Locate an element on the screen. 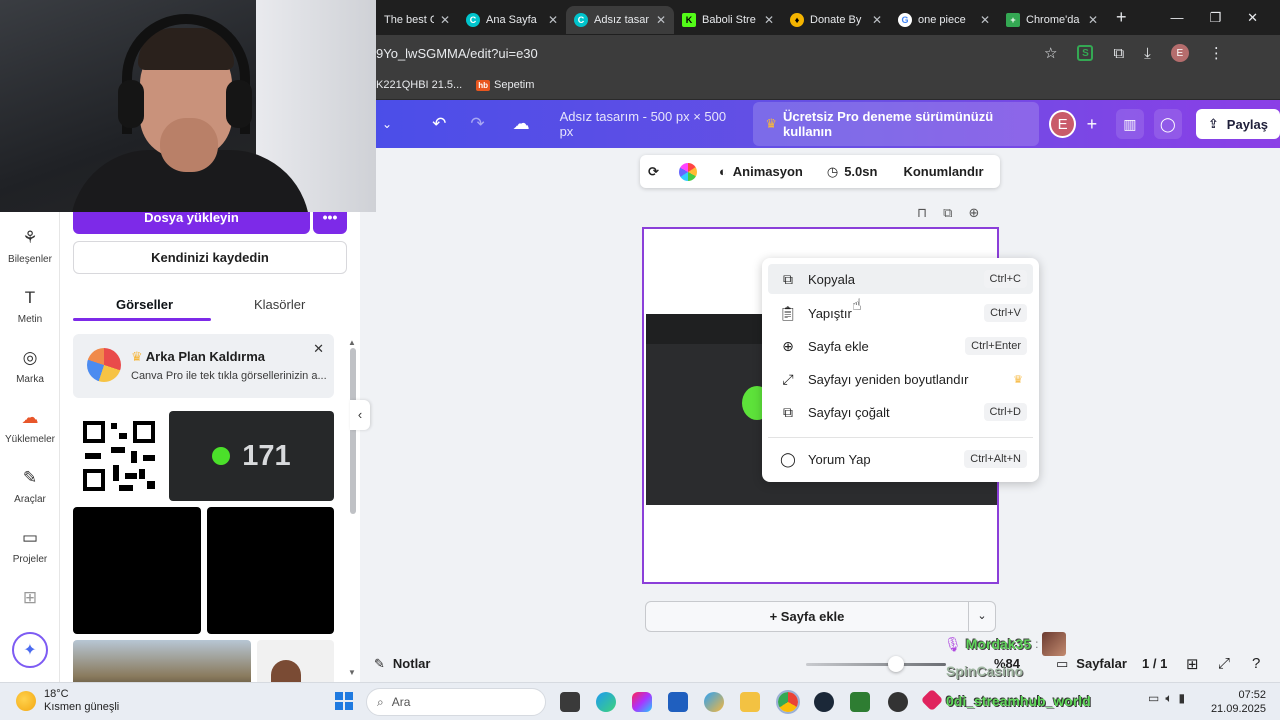  menu-item-copy: ⧉ Kopyala Ctrl+C is located at coordinates (900, 279).